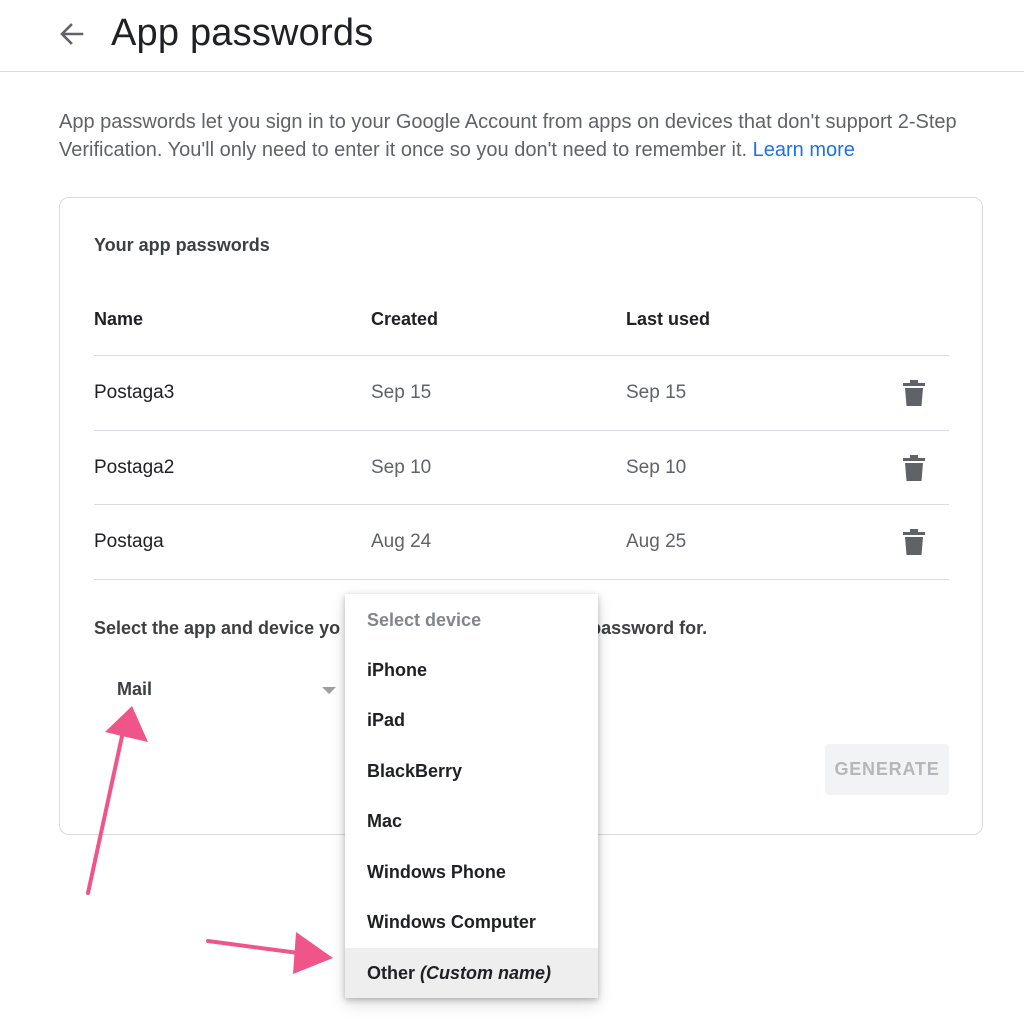 This screenshot has width=1024, height=1024. What do you see at coordinates (649, 628) in the screenshot?
I see `select-label-right: password for.` at bounding box center [649, 628].